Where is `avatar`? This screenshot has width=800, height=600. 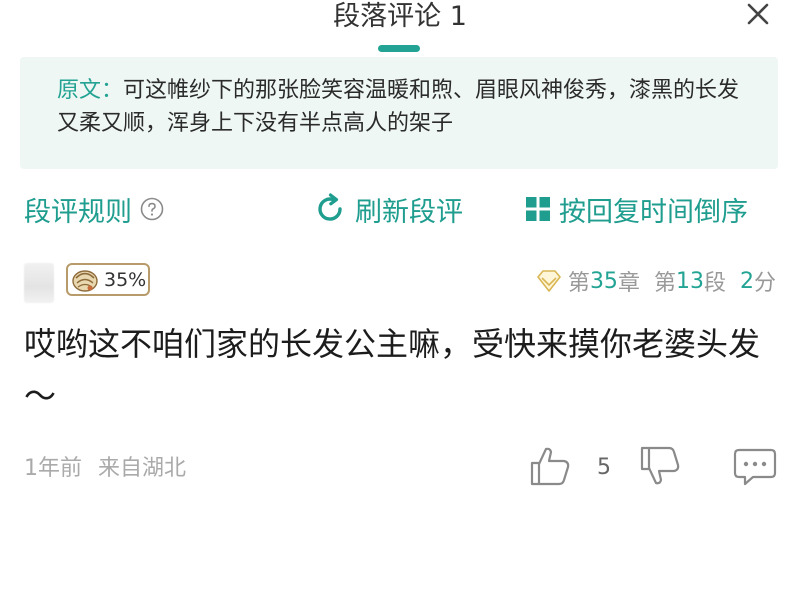
avatar is located at coordinates (39, 283).